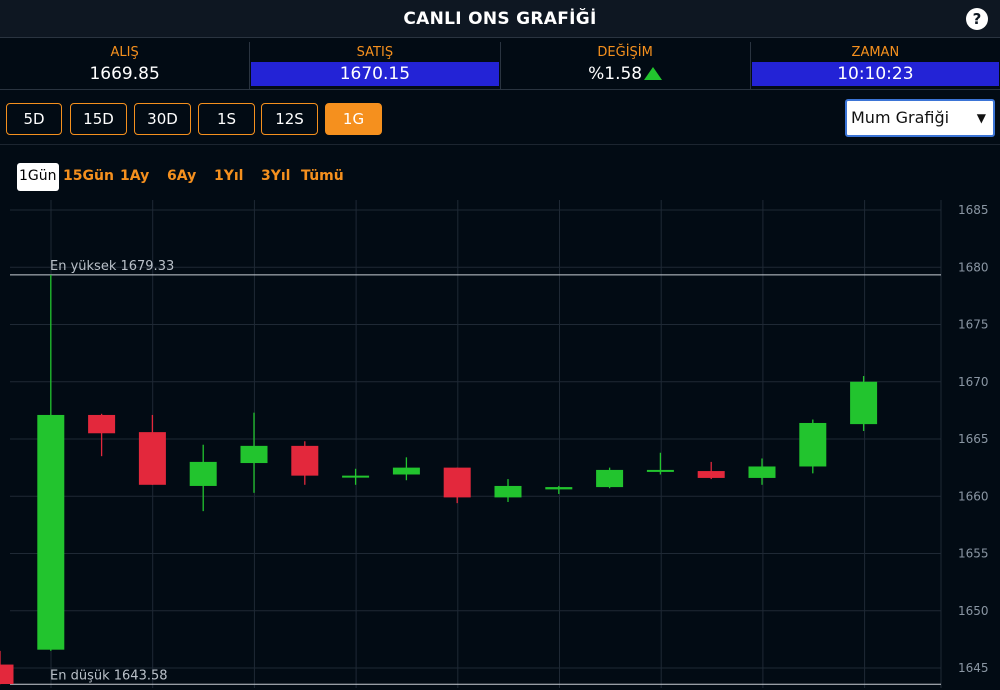 The width and height of the screenshot is (1000, 690). What do you see at coordinates (973, 382) in the screenshot?
I see `y-tick-label: 1670` at bounding box center [973, 382].